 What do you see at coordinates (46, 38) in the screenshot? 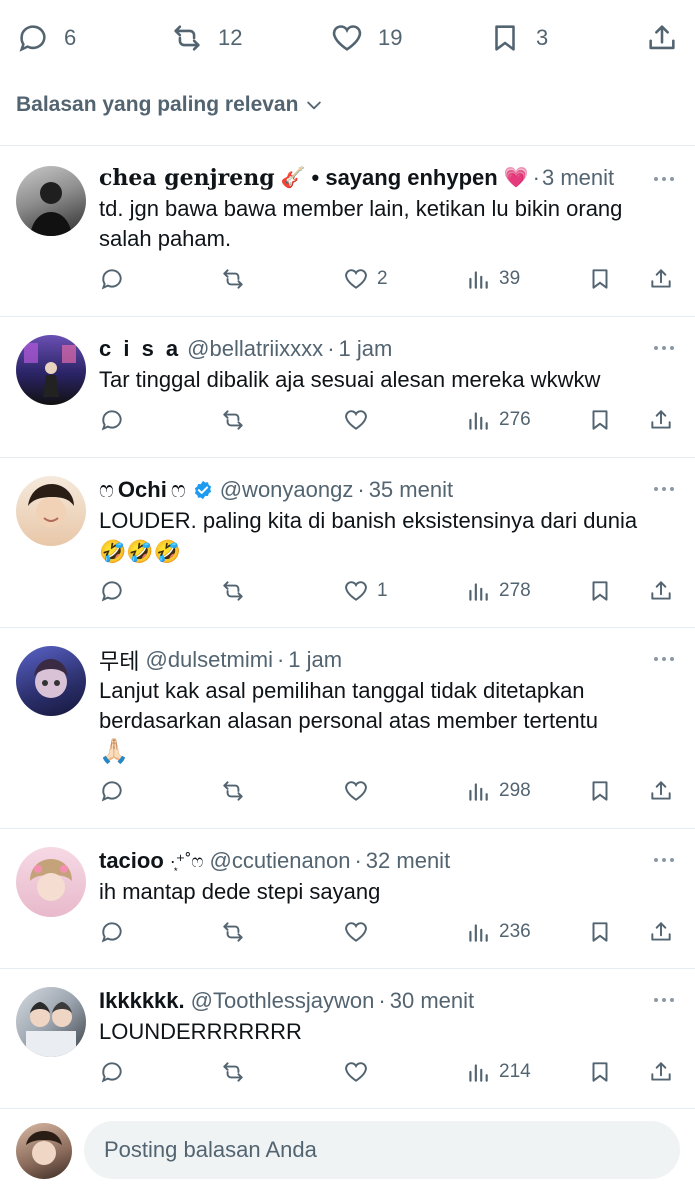
I see `reply-action: 6` at bounding box center [46, 38].